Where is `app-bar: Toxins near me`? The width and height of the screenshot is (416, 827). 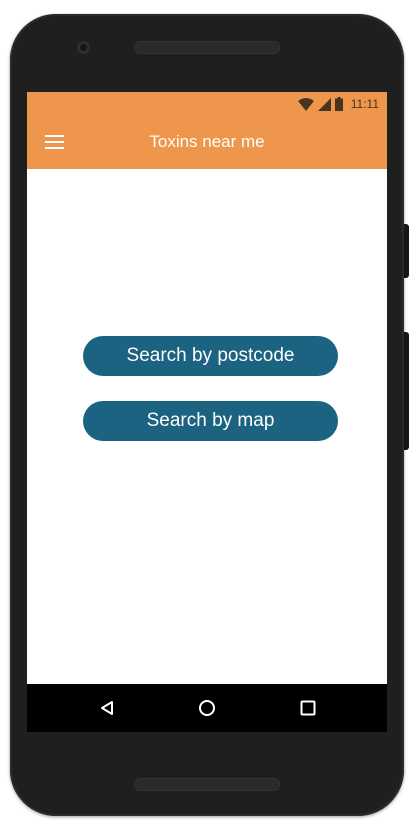 app-bar: Toxins near me is located at coordinates (207, 142).